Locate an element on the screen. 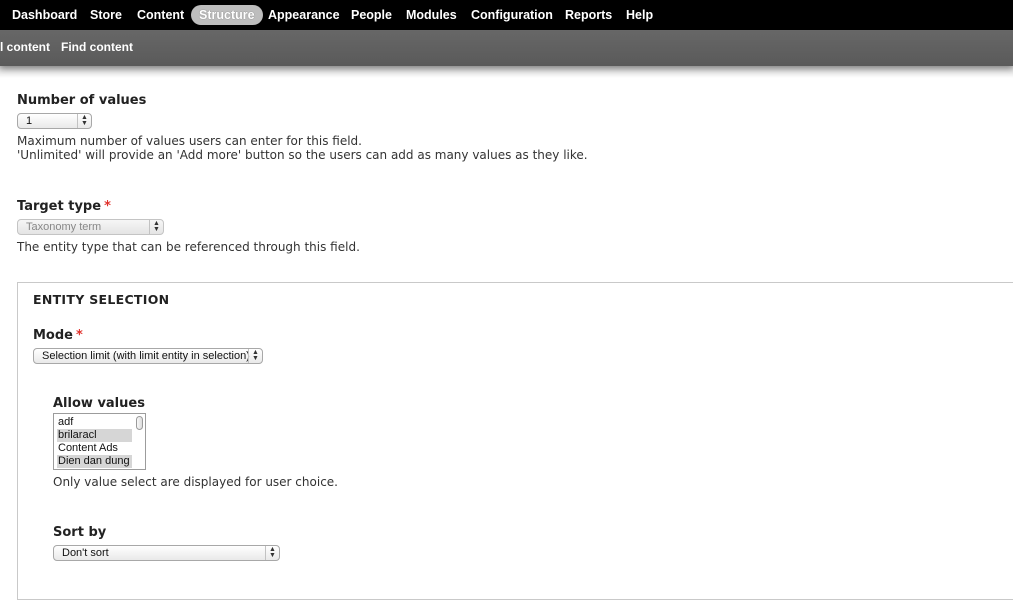 The width and height of the screenshot is (1013, 600). mode-label-text: Mode is located at coordinates (53, 335).